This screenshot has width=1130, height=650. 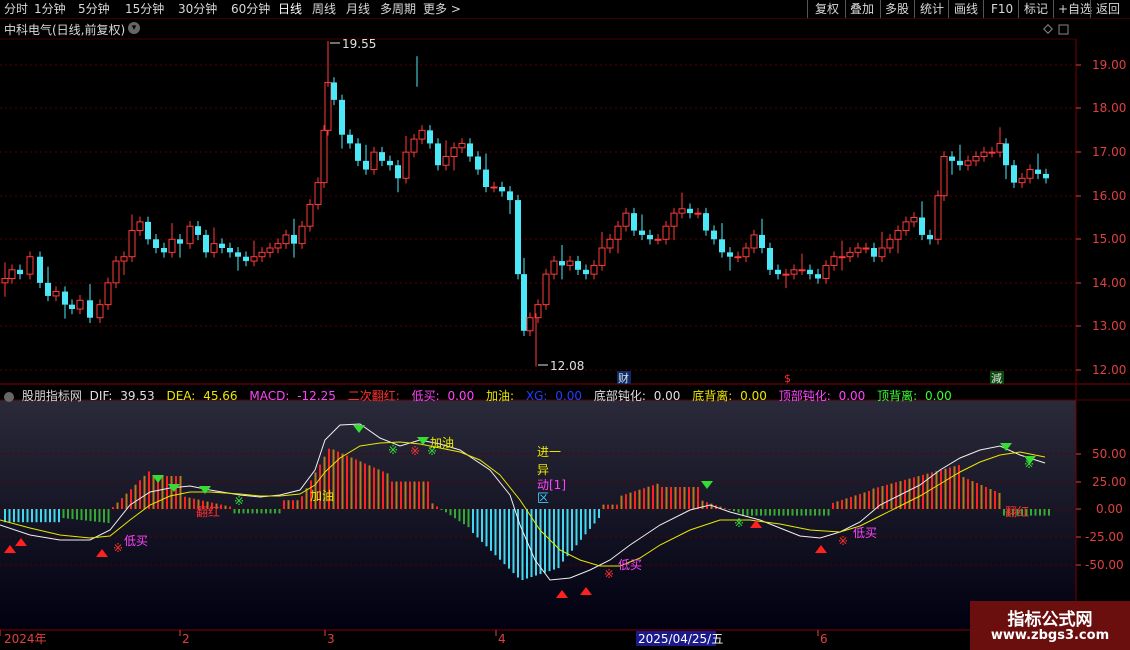 I want to click on dimai-label: 低买, so click(x=136, y=541).